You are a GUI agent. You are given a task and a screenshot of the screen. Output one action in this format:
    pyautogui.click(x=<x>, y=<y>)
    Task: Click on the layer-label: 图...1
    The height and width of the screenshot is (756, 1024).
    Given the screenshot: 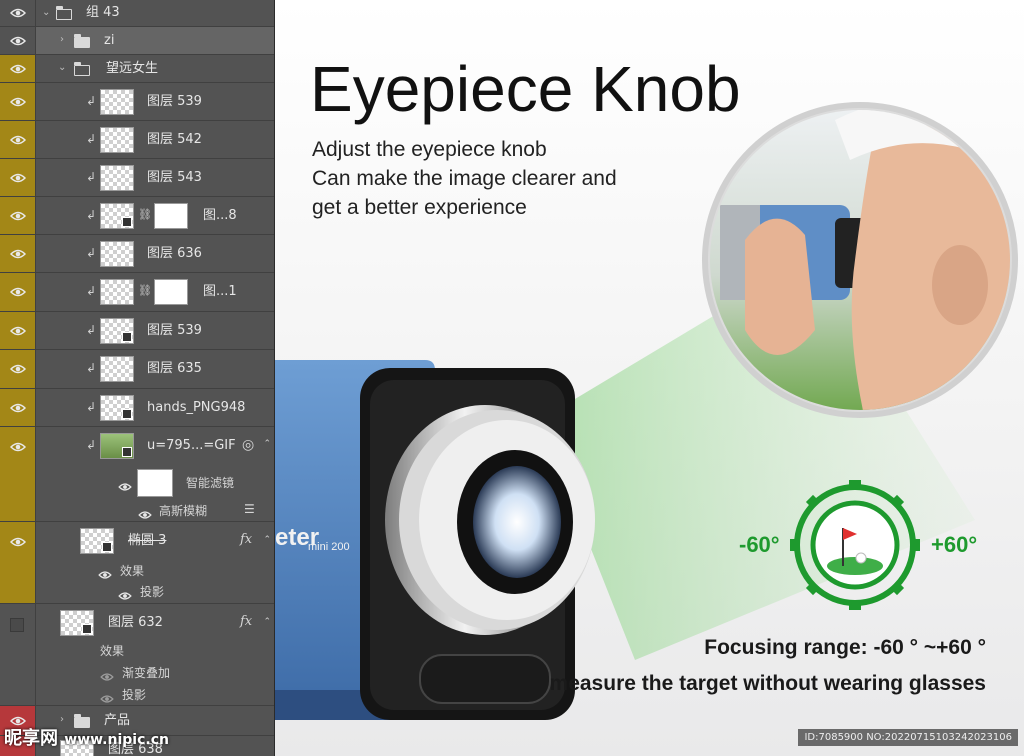 What is the action you would take?
    pyautogui.click(x=220, y=291)
    